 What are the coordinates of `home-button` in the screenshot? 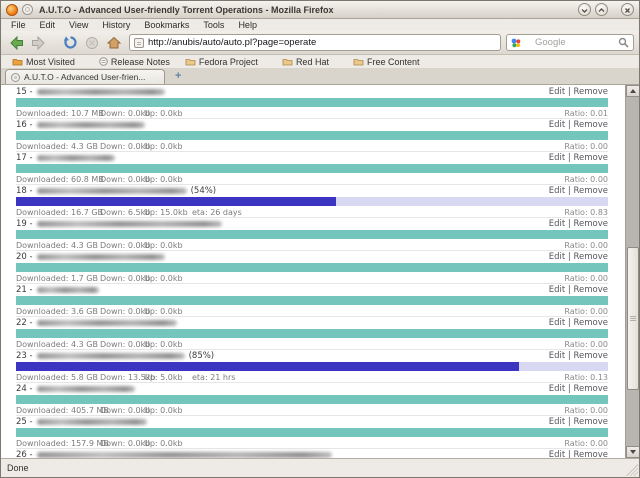 It's located at (114, 43).